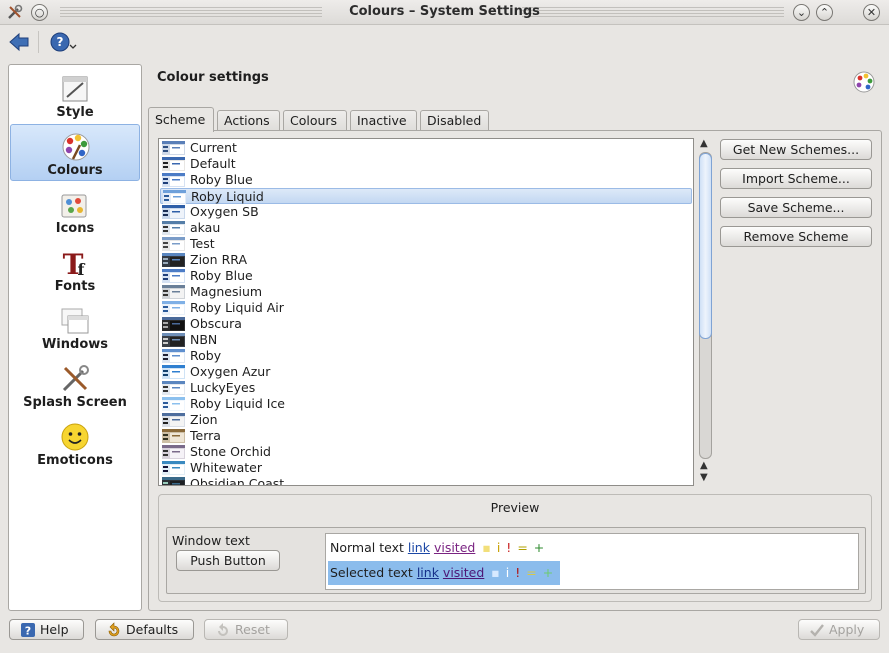 This screenshot has height=653, width=889. I want to click on scheme-name: Whitewater, so click(226, 467).